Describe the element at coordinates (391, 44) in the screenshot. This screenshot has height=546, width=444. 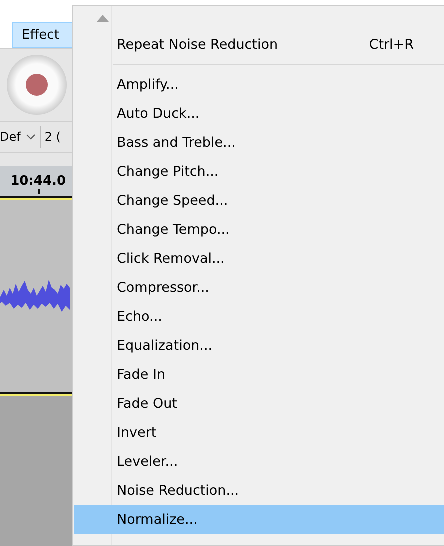
I see `shortcut-label: Ctrl+R` at that location.